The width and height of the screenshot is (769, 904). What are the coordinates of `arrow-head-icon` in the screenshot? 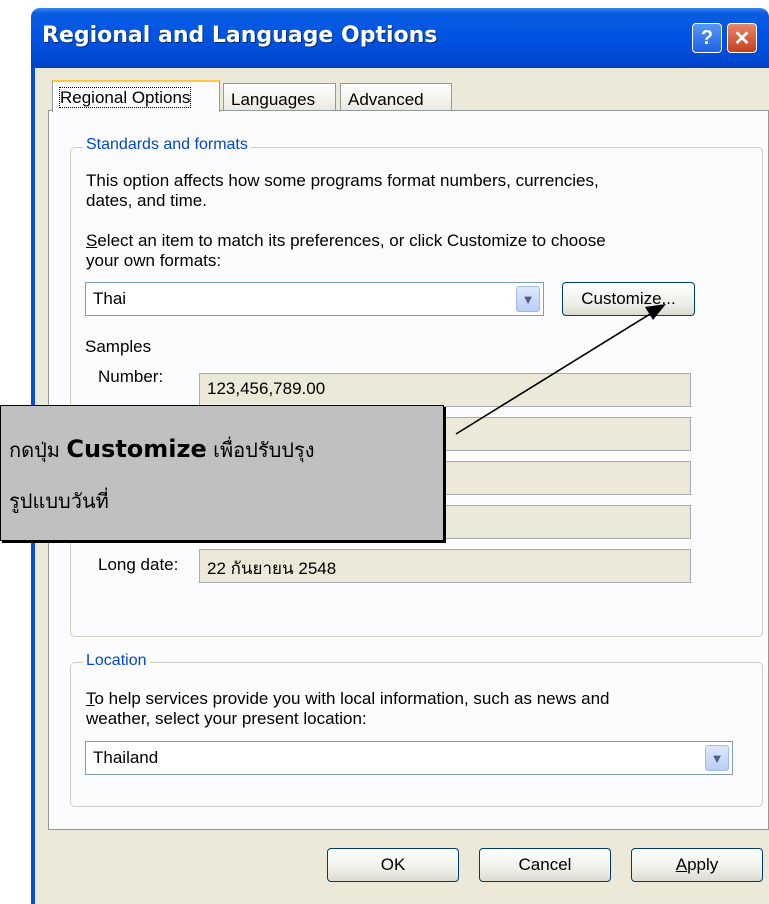 It's located at (655, 312).